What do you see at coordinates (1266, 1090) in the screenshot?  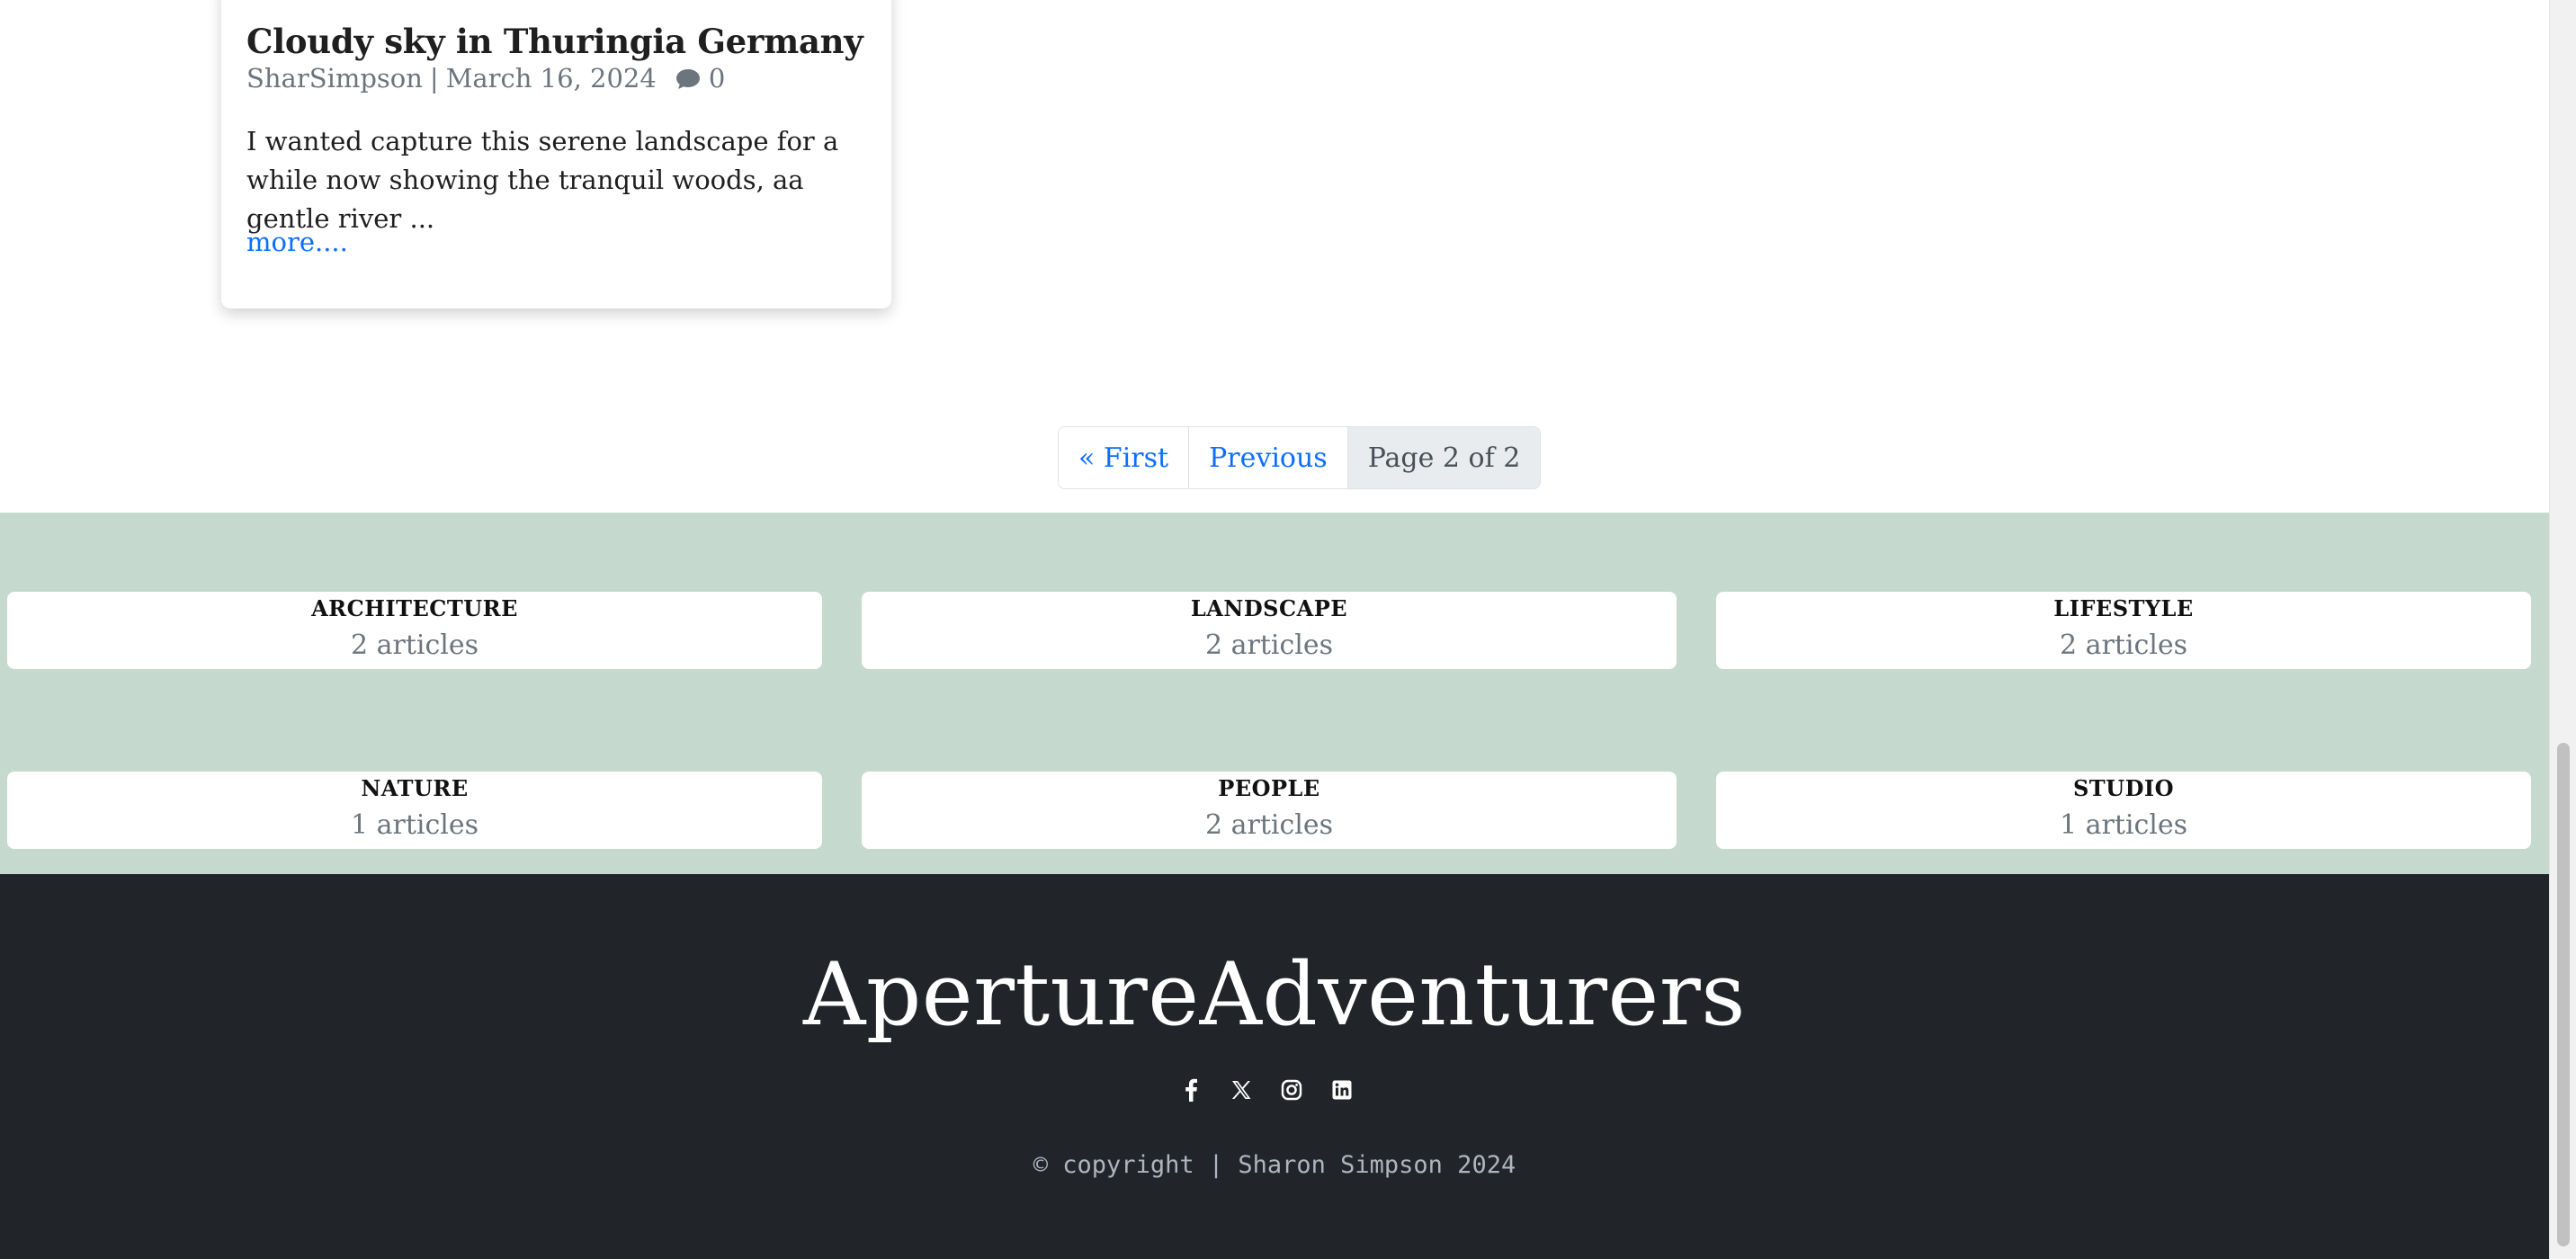 I see `social-links` at bounding box center [1266, 1090].